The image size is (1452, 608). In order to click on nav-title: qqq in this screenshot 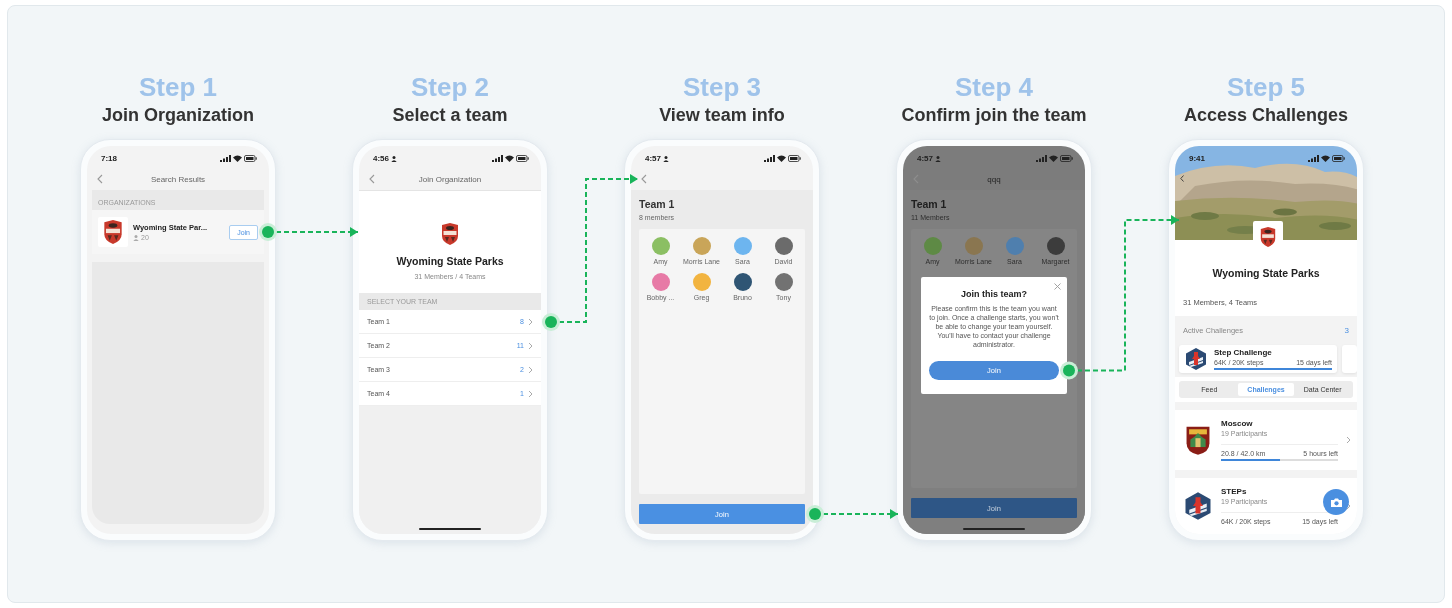, I will do `click(994, 179)`.